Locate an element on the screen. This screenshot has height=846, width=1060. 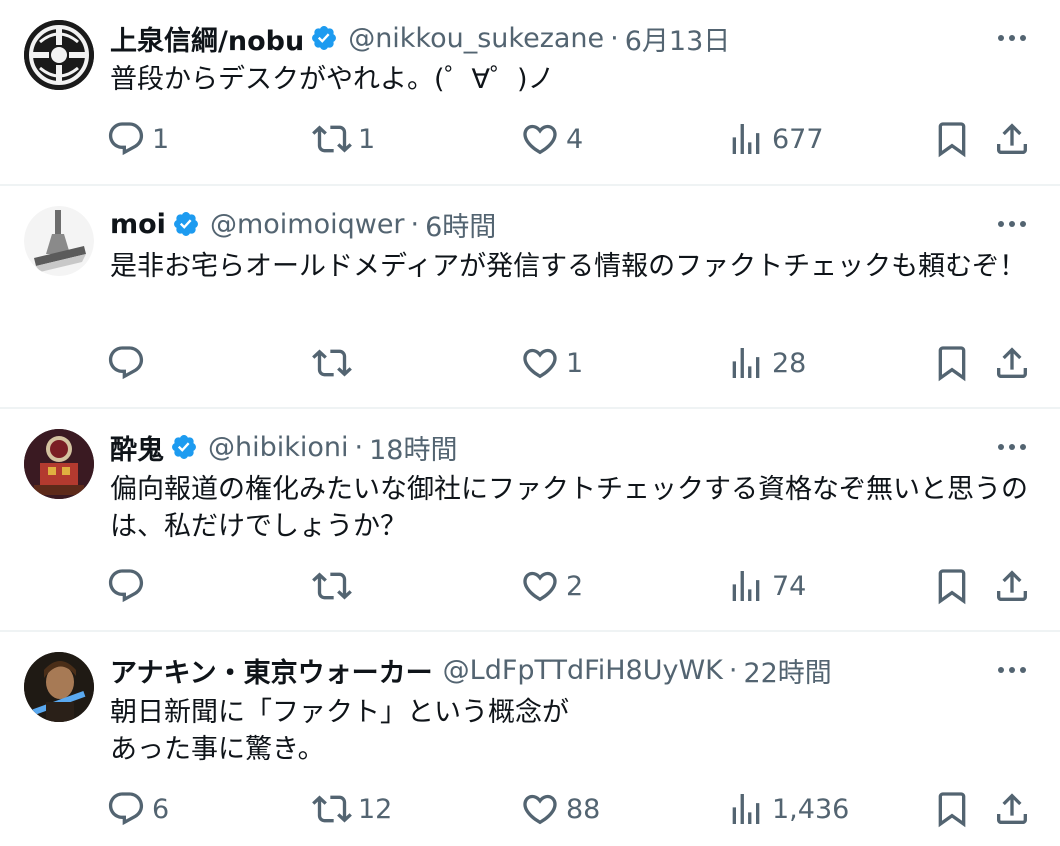
display-name: 上泉信綱/nobu is located at coordinates (207, 38).